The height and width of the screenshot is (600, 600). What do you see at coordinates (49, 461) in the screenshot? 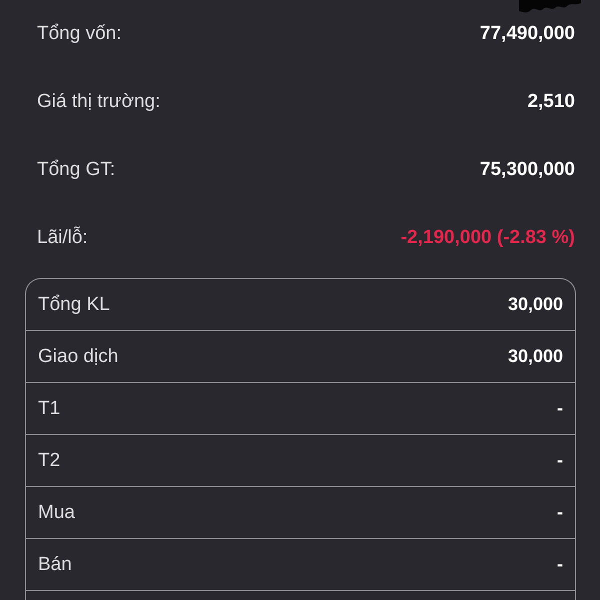
I see `row-label: T2` at bounding box center [49, 461].